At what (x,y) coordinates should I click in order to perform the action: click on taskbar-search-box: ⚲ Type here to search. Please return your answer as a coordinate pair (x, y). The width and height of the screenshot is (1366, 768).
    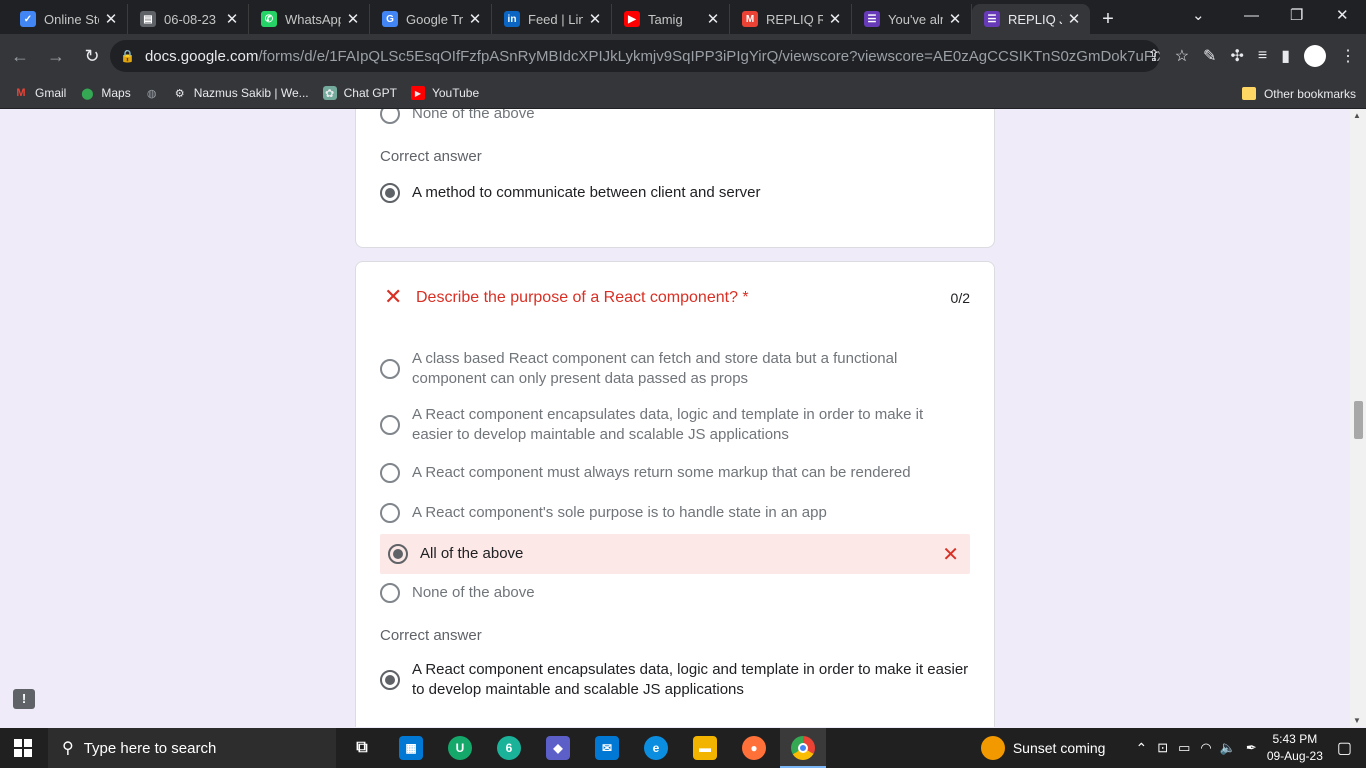
    Looking at the image, I should click on (192, 748).